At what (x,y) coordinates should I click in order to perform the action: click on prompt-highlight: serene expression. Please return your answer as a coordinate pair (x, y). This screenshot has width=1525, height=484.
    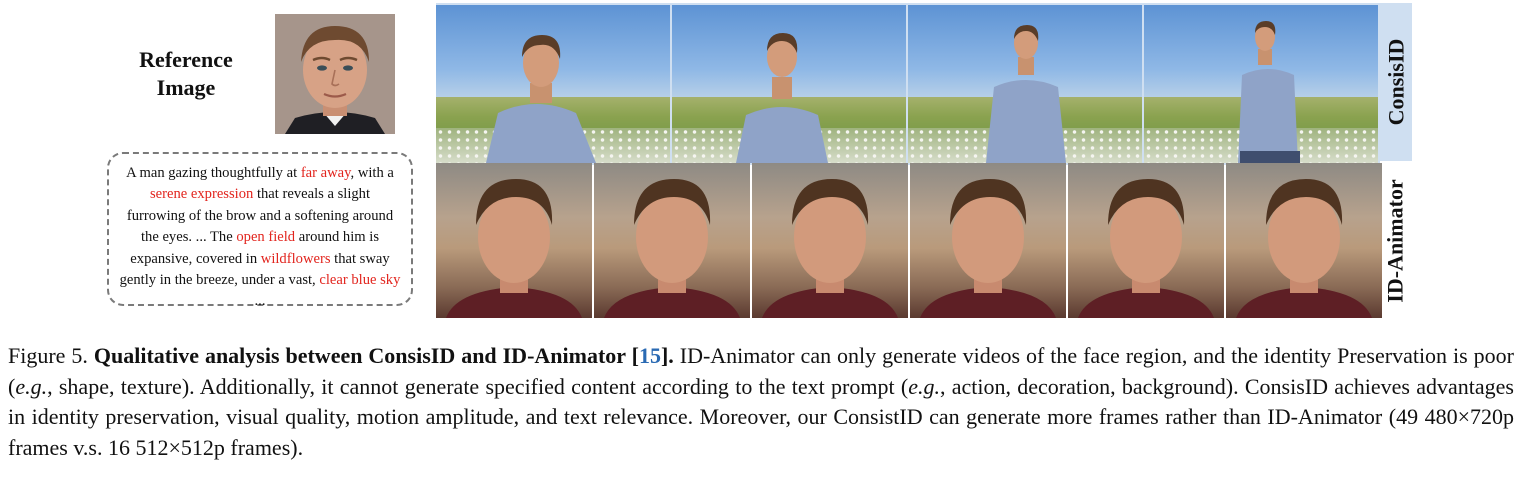
    Looking at the image, I should click on (201, 194).